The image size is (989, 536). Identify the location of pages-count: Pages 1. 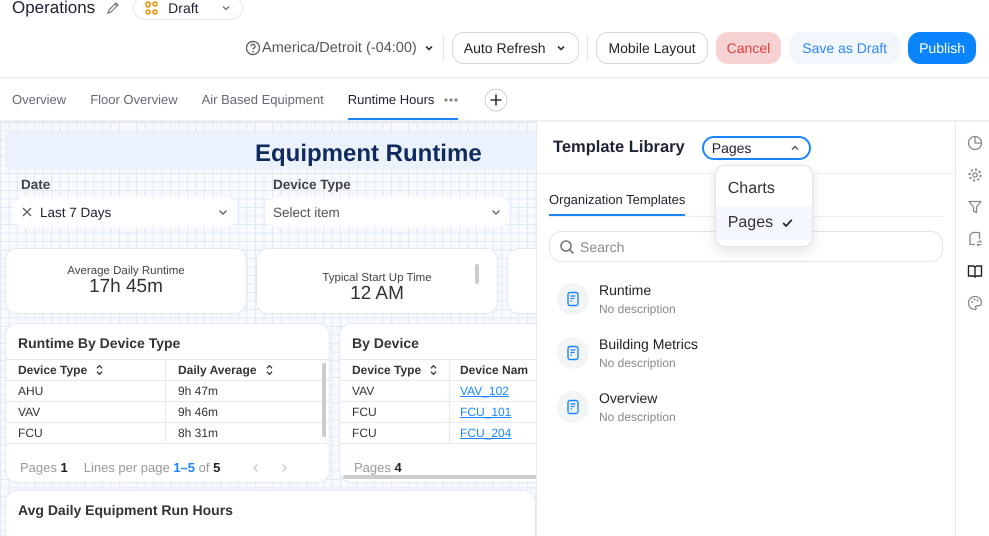
(44, 467).